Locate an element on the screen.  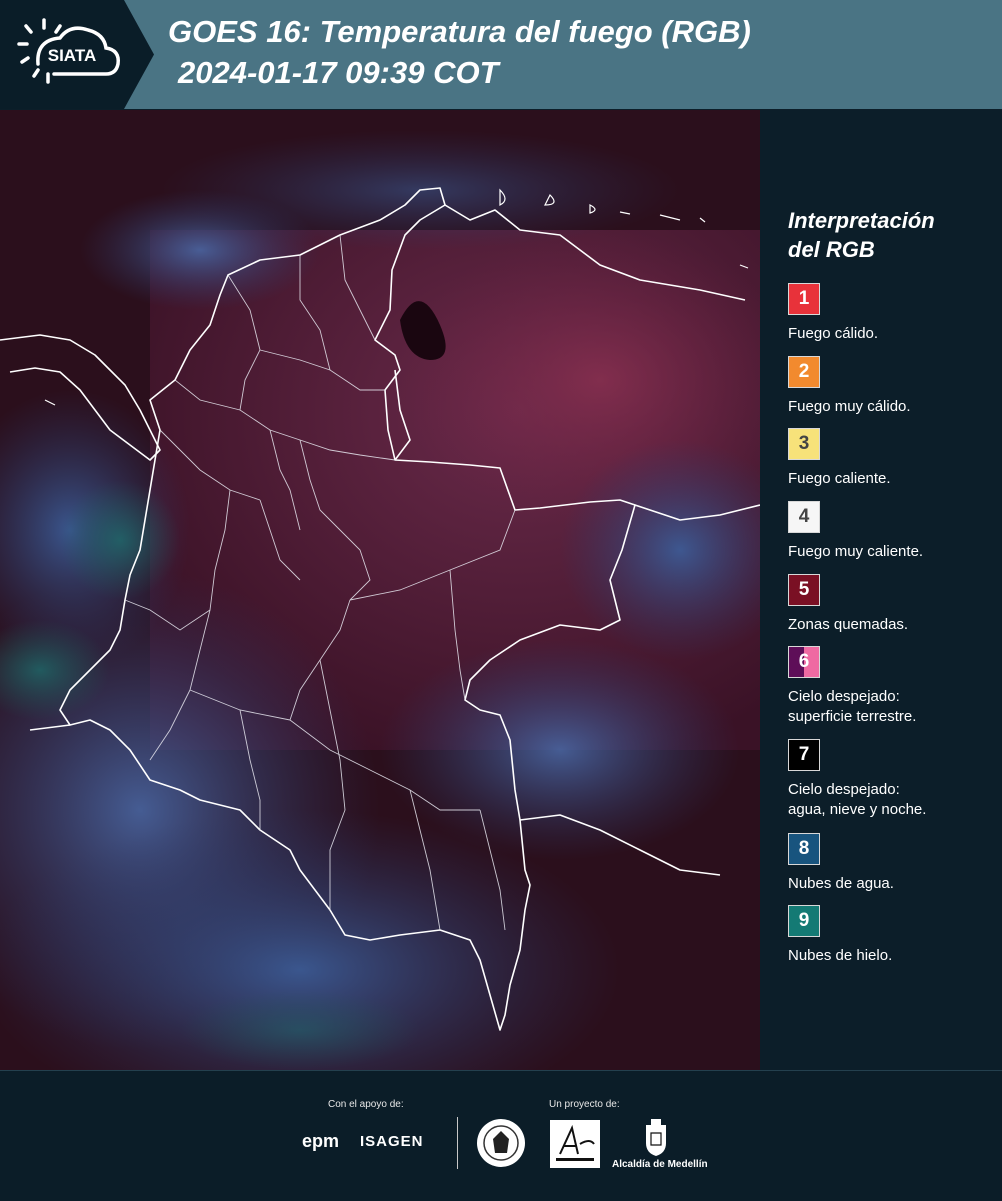
legend-swatch-1: 1 is located at coordinates (804, 299).